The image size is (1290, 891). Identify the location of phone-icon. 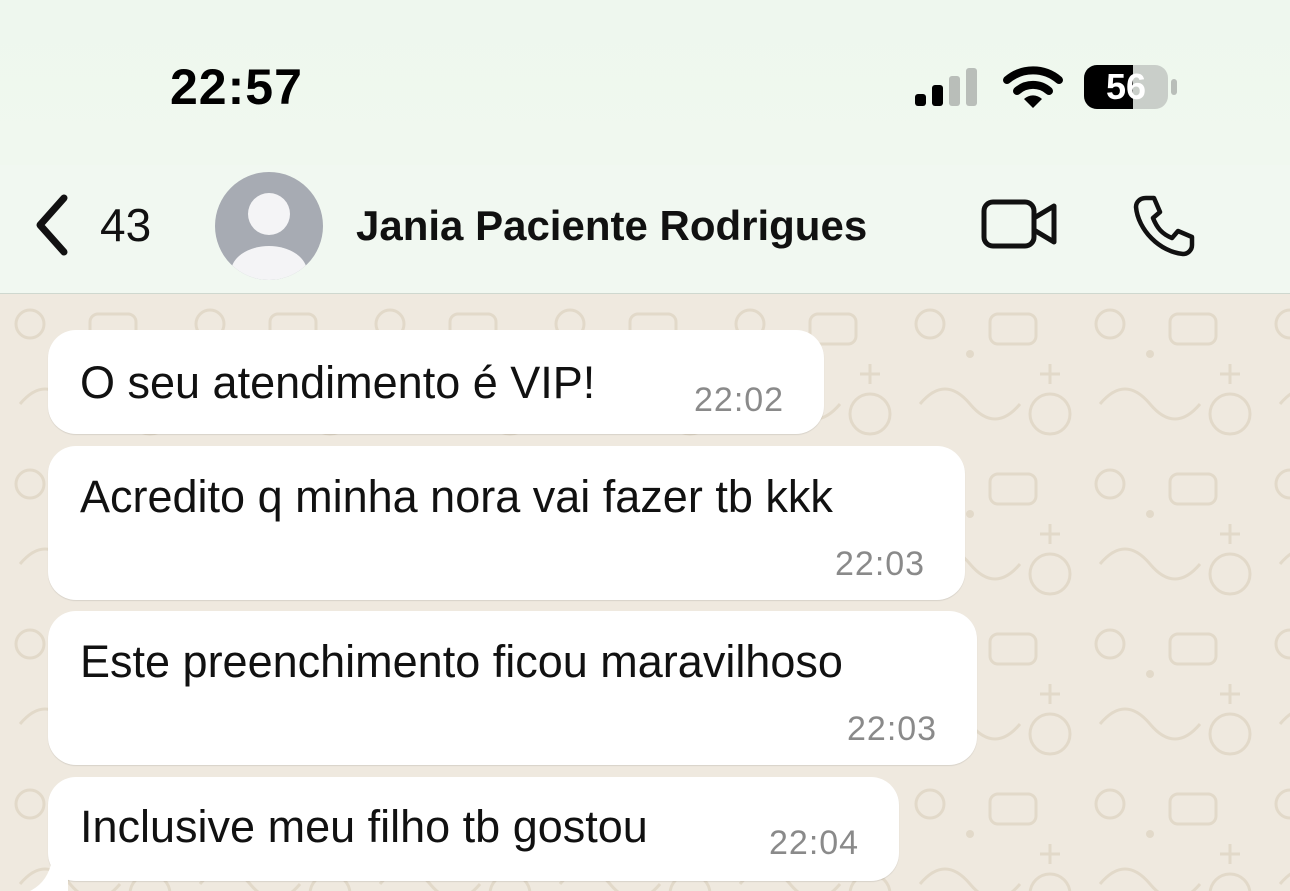
(1164, 226).